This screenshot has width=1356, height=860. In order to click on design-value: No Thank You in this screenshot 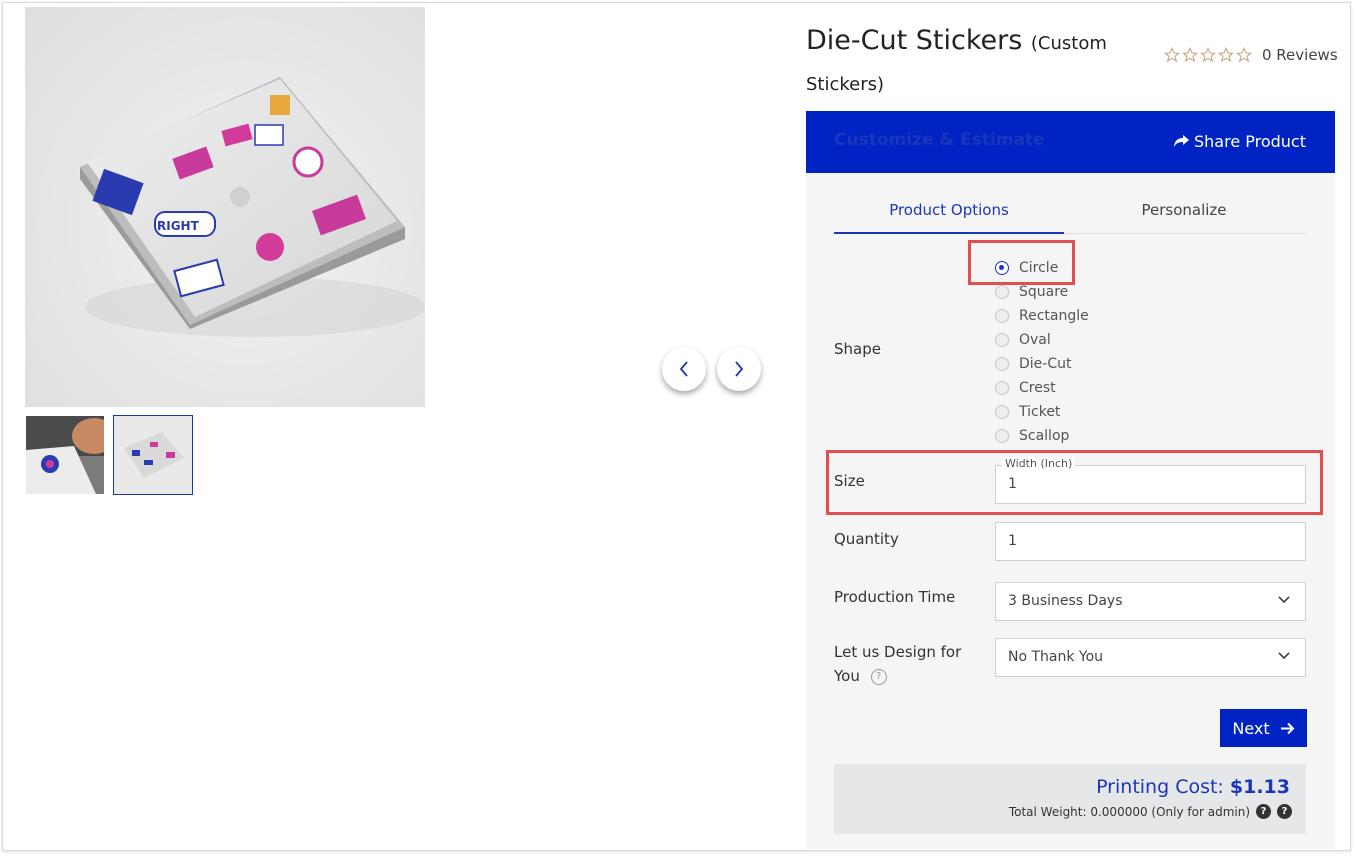, I will do `click(1056, 657)`.